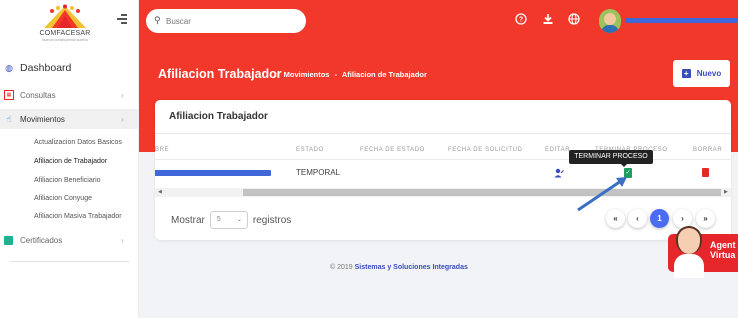  What do you see at coordinates (689, 266) in the screenshot?
I see `agent-torso` at bounding box center [689, 266].